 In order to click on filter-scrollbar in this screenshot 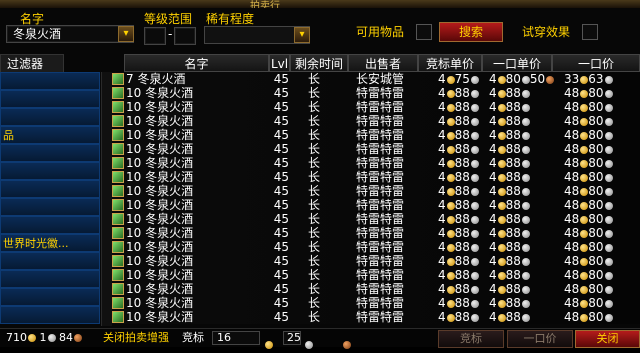, I will do `click(106, 199)`.